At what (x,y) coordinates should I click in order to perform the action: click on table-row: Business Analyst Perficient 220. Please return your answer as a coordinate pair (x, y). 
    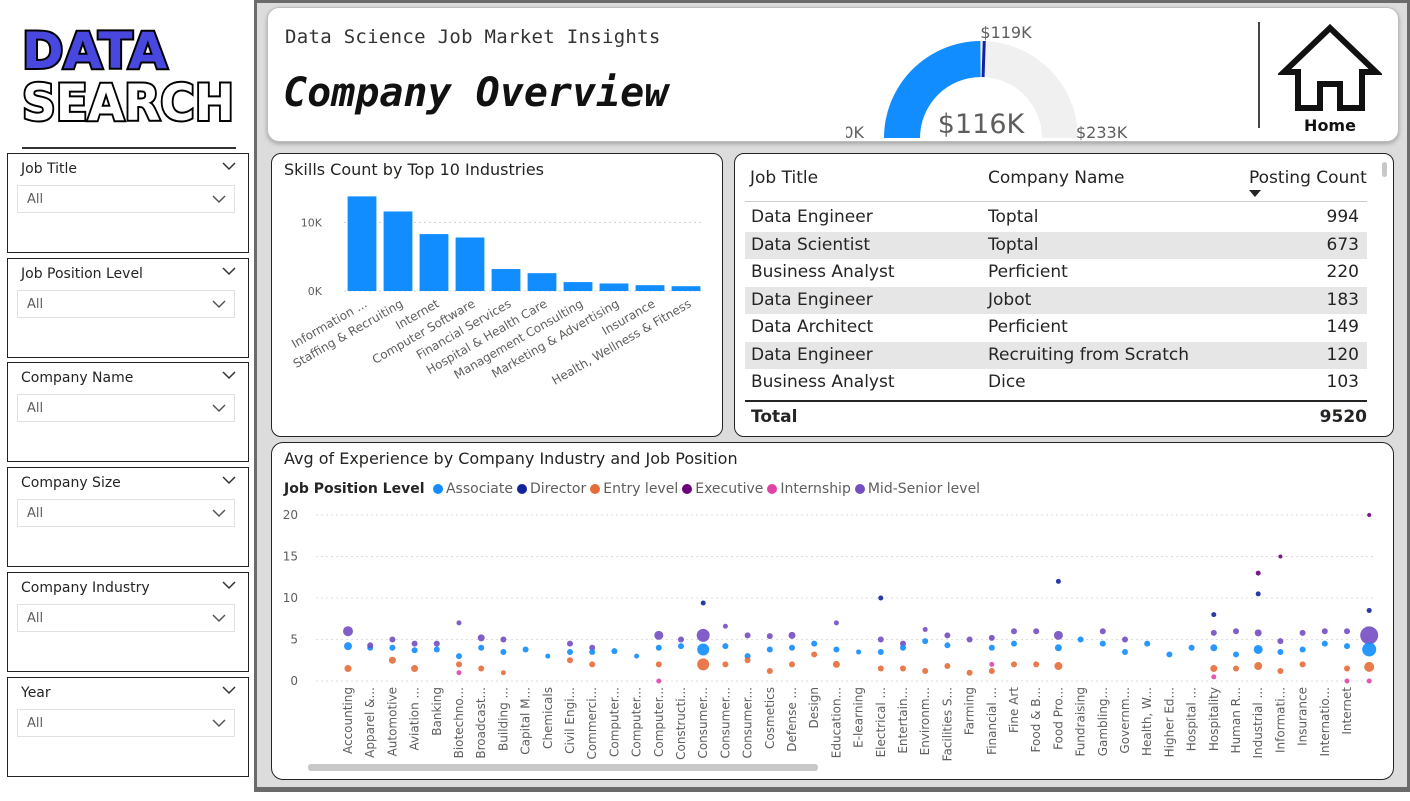
    Looking at the image, I should click on (1056, 272).